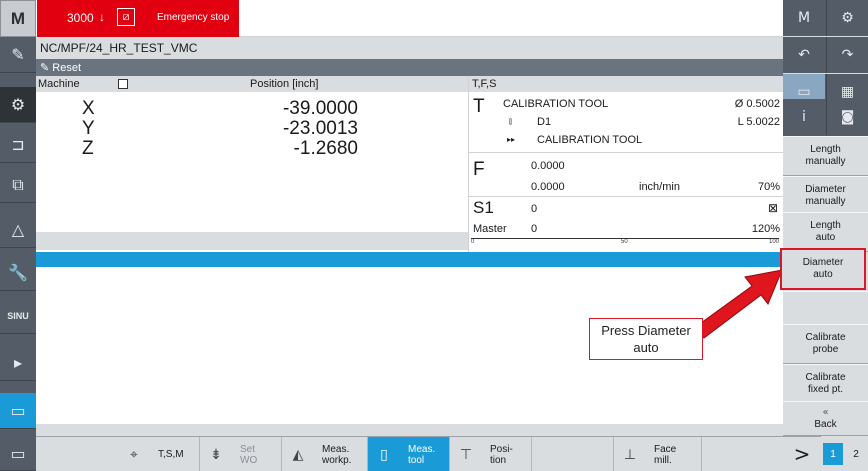  I want to click on page-1-button: 1, so click(833, 454).